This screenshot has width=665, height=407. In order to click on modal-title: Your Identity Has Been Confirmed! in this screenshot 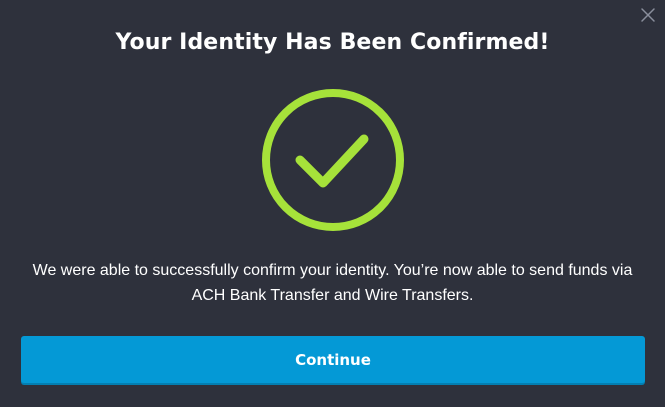, I will do `click(332, 42)`.